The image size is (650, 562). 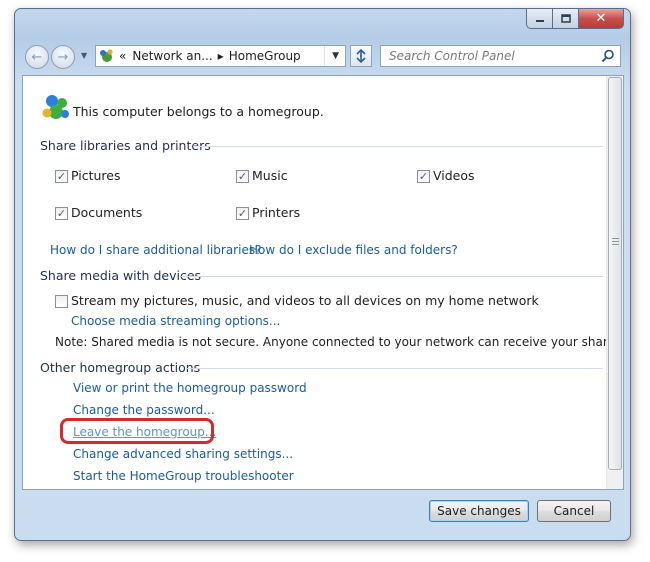 I want to click on section-title-share-media: Share media with devices, so click(x=121, y=275).